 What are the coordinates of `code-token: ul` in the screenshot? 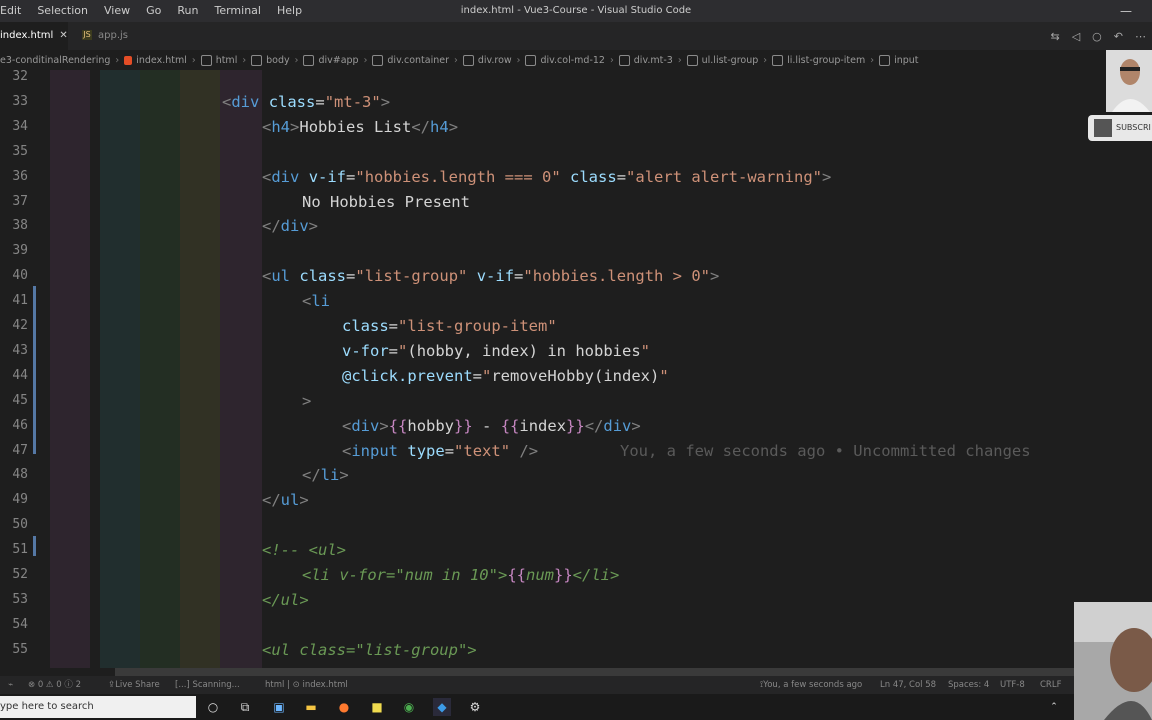 It's located at (290, 500).